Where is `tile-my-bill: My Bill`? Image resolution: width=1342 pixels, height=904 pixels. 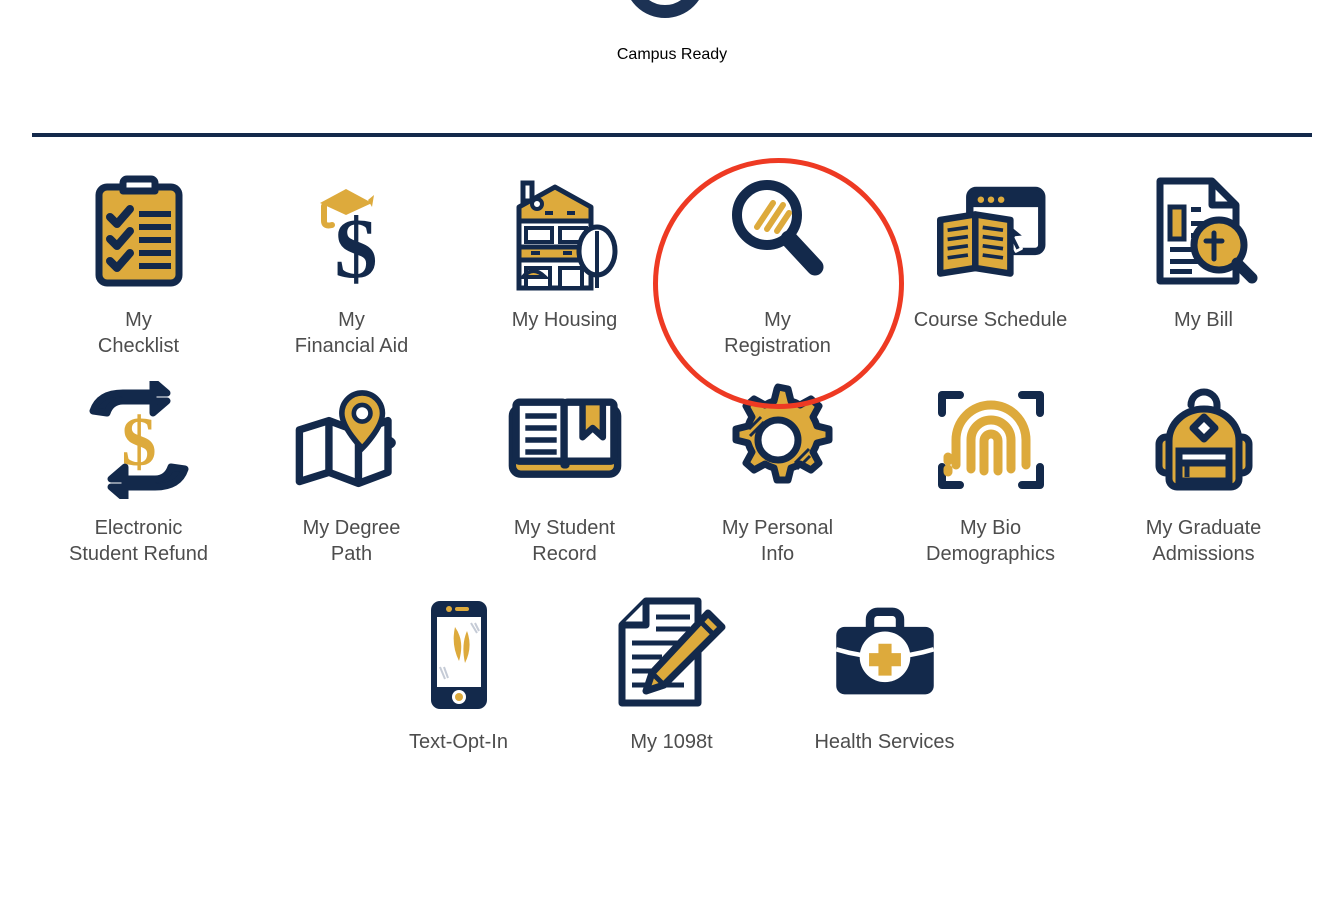 tile-my-bill: My Bill is located at coordinates (1203, 259).